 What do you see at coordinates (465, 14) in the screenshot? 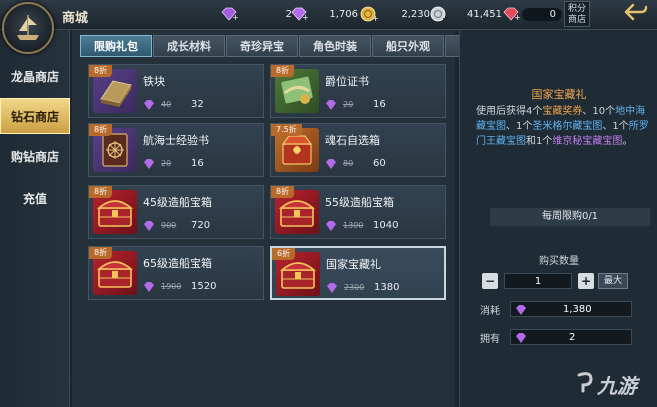
I see `currency-silver-coin: + 41,451` at bounding box center [465, 14].